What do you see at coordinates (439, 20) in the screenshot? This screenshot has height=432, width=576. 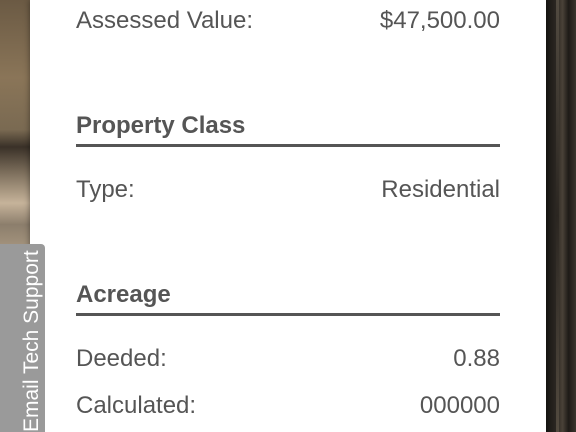 I see `assessed-value-value: $47,500.00` at bounding box center [439, 20].